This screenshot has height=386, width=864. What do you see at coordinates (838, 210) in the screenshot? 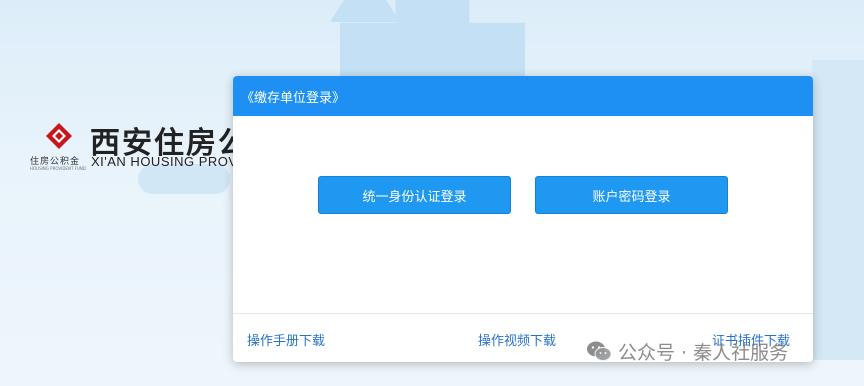
I see `background-house-right` at bounding box center [838, 210].